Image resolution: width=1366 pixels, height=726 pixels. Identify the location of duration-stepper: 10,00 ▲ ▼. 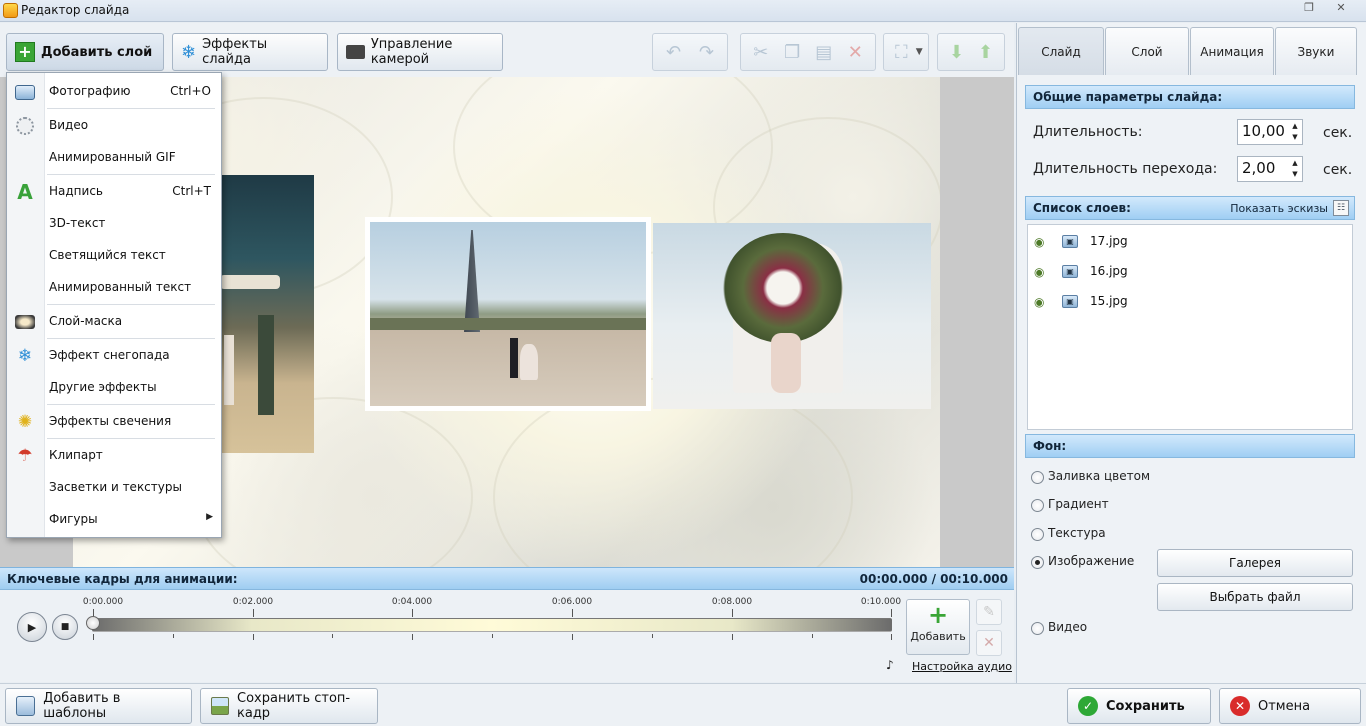
(1270, 132).